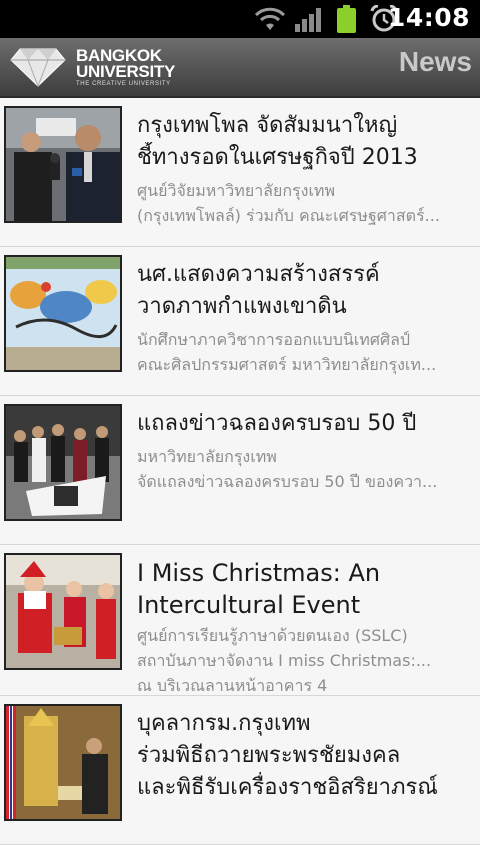 This screenshot has width=480, height=845. Describe the element at coordinates (277, 157) in the screenshot. I see `news-title-line: ชี้ทางรอดในเศรษฐกิจปี 2013` at that location.